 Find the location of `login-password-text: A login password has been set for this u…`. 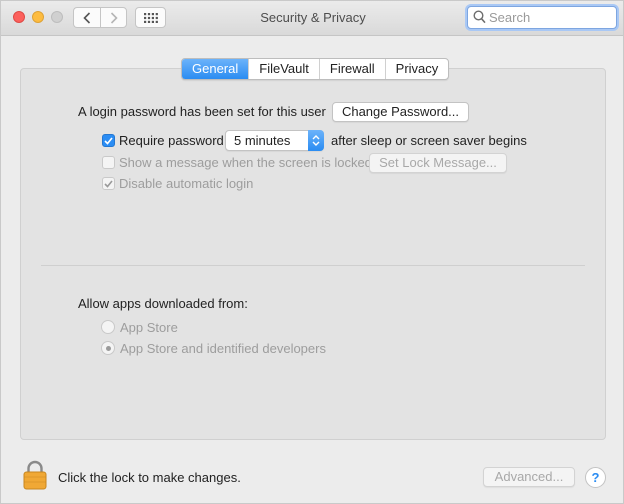

login-password-text: A login password has been set for this u… is located at coordinates (202, 111).